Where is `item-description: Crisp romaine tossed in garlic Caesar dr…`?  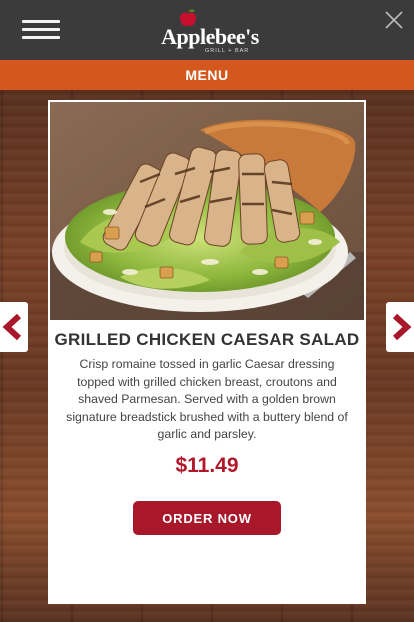 item-description: Crisp romaine tossed in garlic Caesar dr… is located at coordinates (207, 399).